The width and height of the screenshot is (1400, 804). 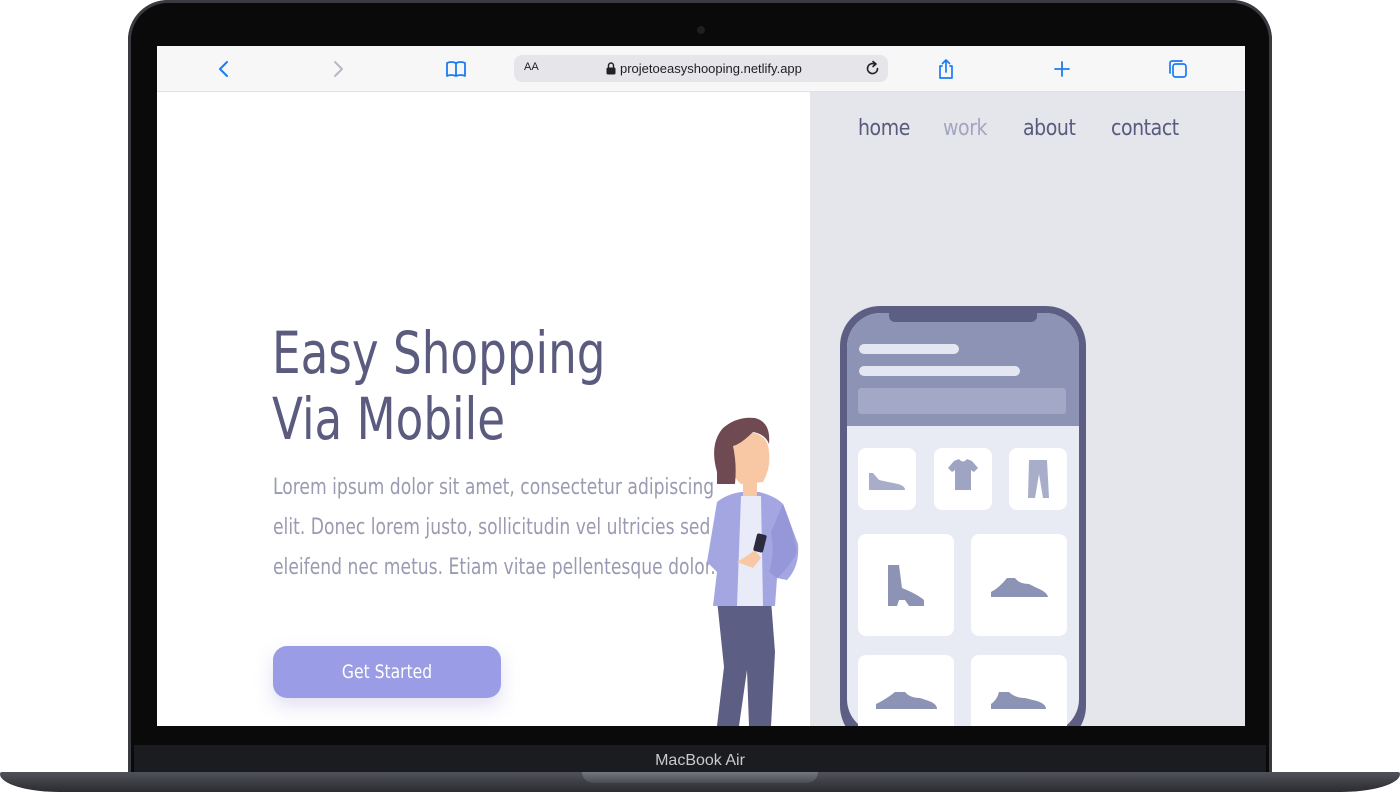 What do you see at coordinates (1062, 69) in the screenshot?
I see `new-tab-icon` at bounding box center [1062, 69].